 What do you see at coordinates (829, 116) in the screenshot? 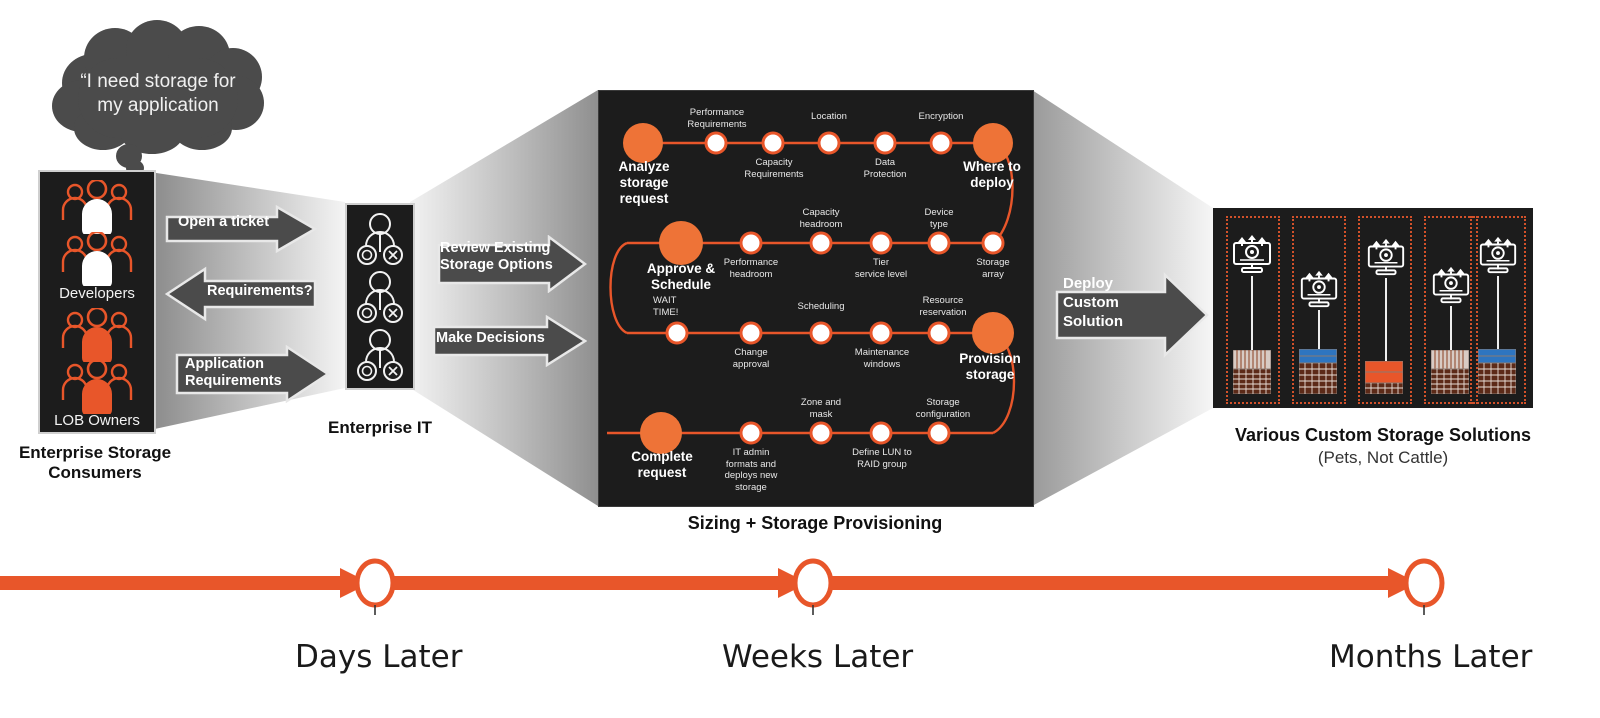
I see `flow-step-location: Location` at bounding box center [829, 116].